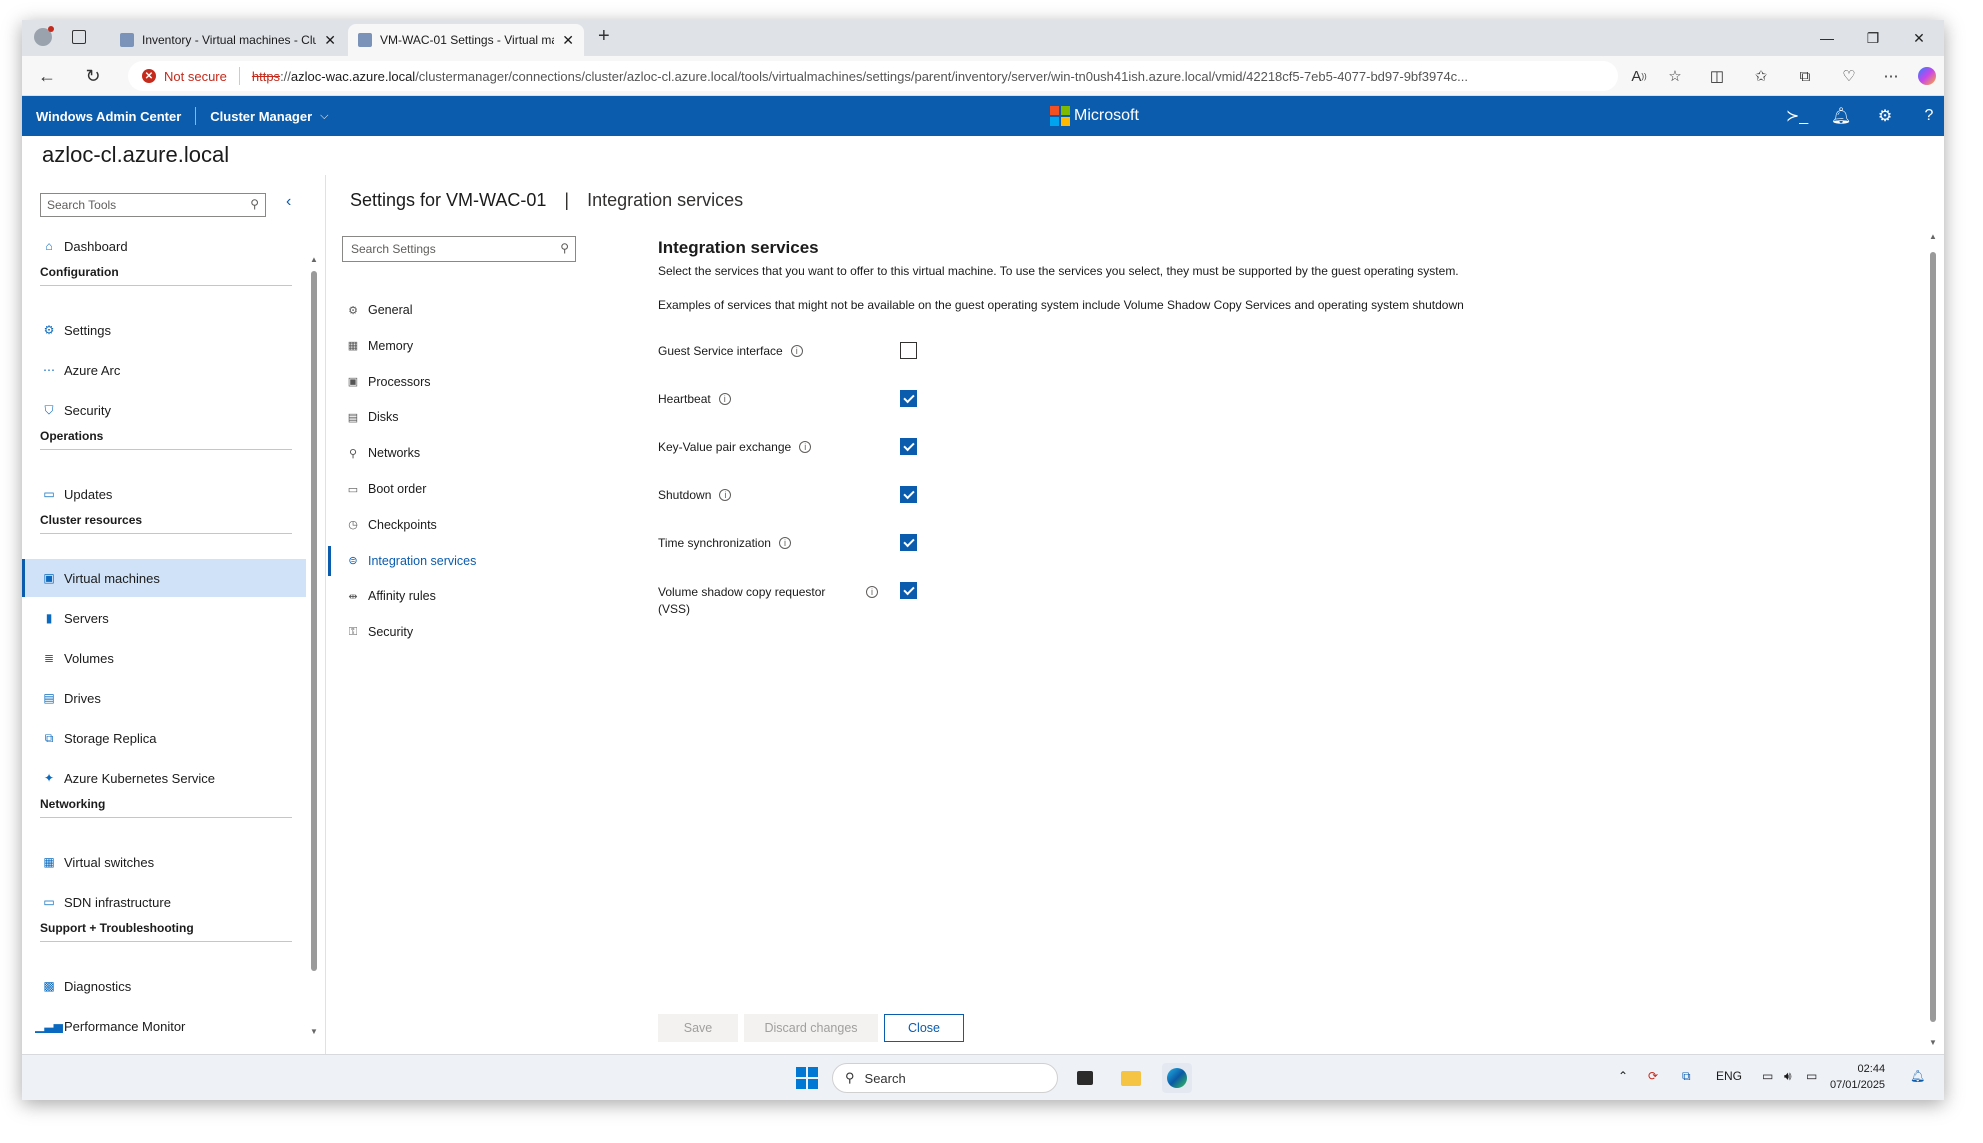 The width and height of the screenshot is (1983, 1143). I want to click on sidebar-item-servers: ▮ Servers, so click(164, 618).